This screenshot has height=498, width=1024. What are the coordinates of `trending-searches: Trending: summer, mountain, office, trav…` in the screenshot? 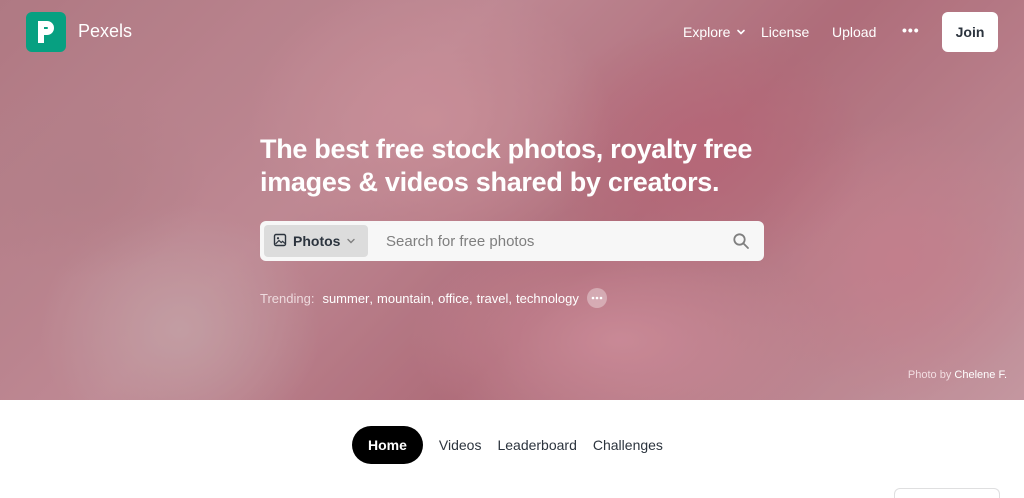 It's located at (433, 298).